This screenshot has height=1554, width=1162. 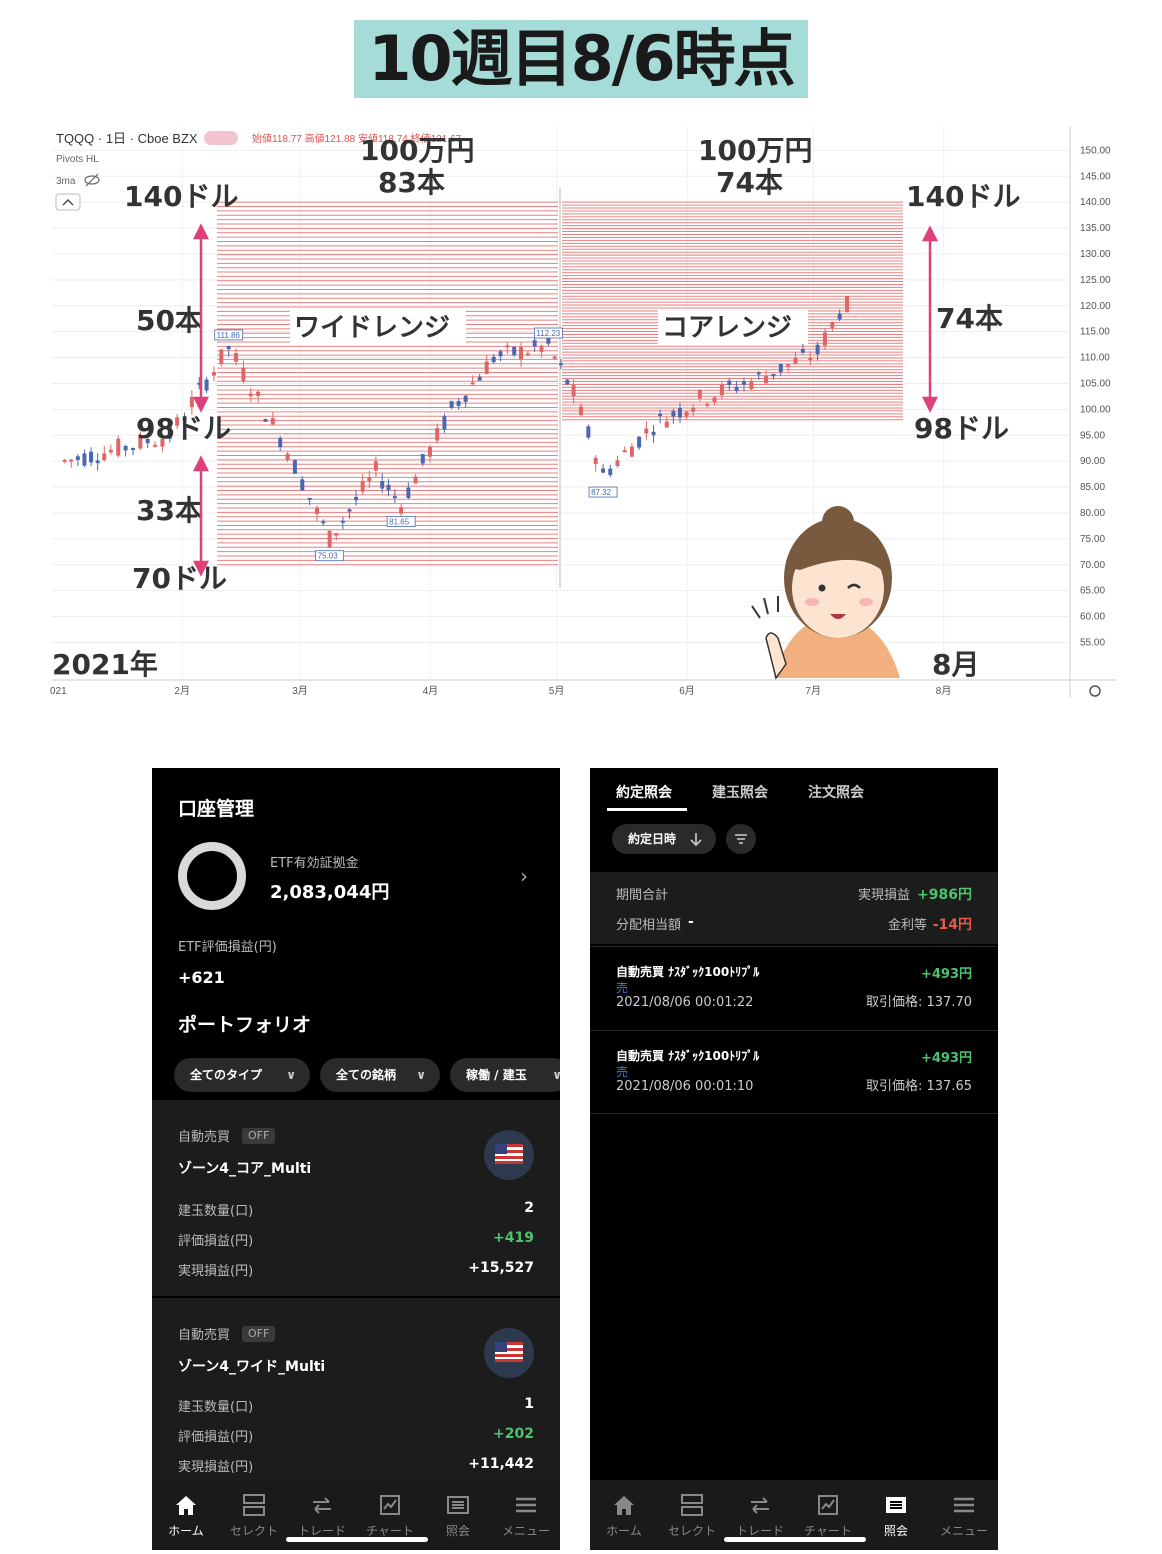 I want to click on period-total-label: 期間合計, so click(x=642, y=895).